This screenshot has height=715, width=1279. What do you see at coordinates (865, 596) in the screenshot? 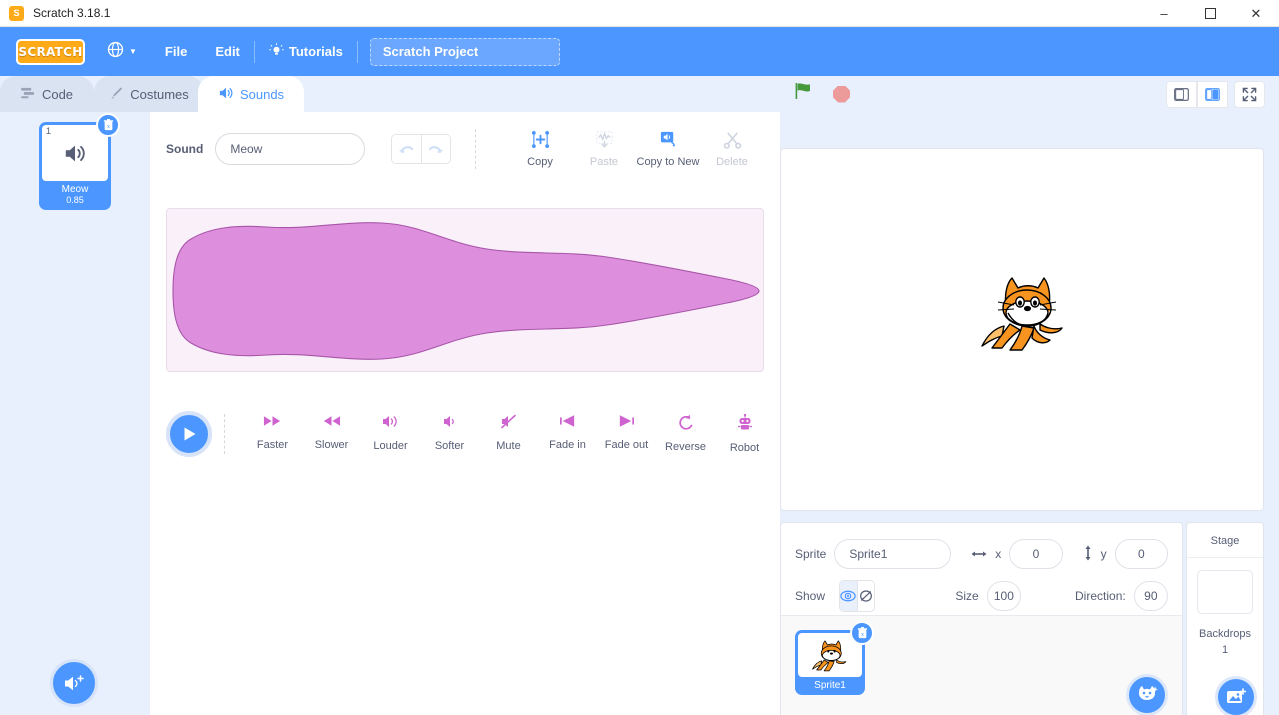
I see `show-hidden-button` at bounding box center [865, 596].